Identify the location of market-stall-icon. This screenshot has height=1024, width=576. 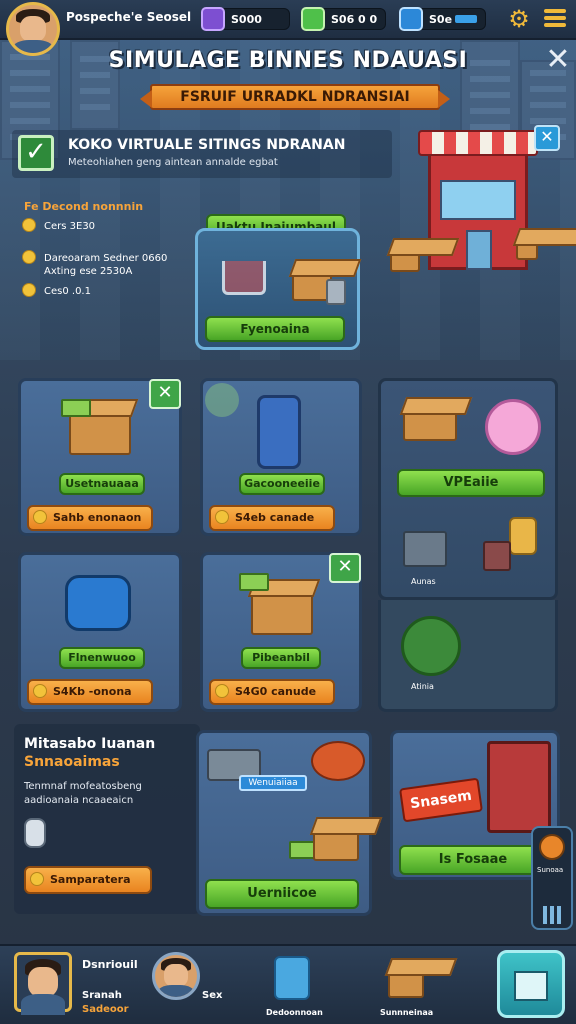
(519, 787).